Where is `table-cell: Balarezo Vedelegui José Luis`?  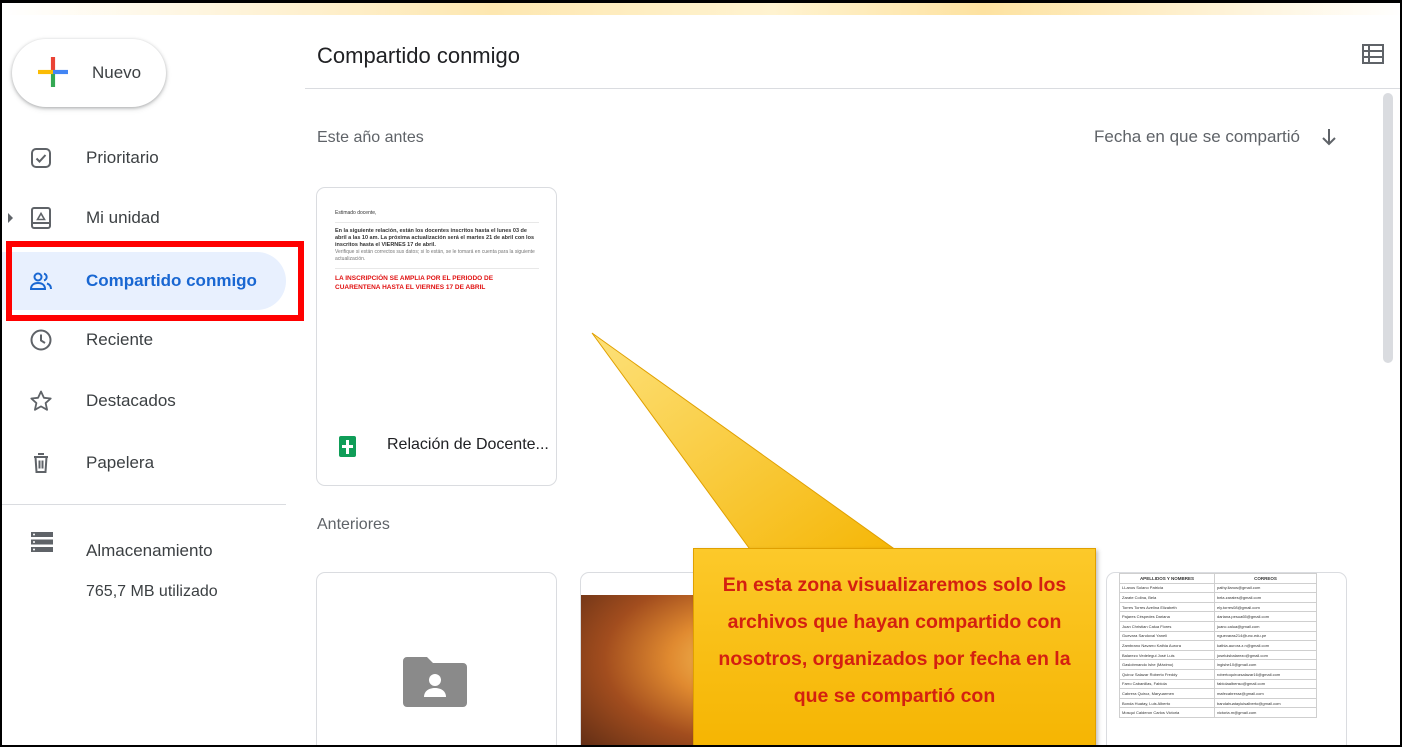
table-cell: Balarezo Vedelegui José Luis is located at coordinates (1167, 655).